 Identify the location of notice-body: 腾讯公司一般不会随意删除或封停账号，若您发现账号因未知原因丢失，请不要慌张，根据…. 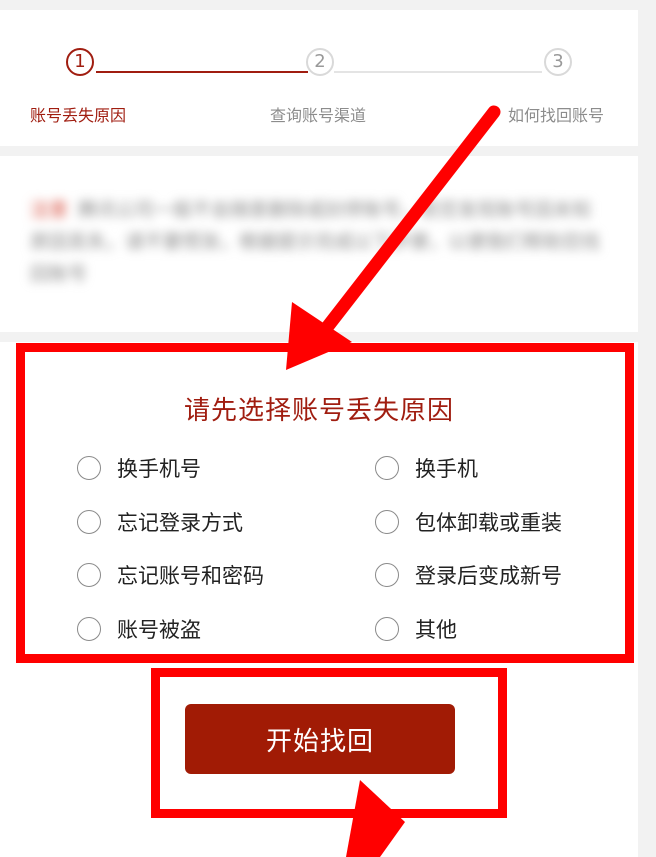
(315, 242).